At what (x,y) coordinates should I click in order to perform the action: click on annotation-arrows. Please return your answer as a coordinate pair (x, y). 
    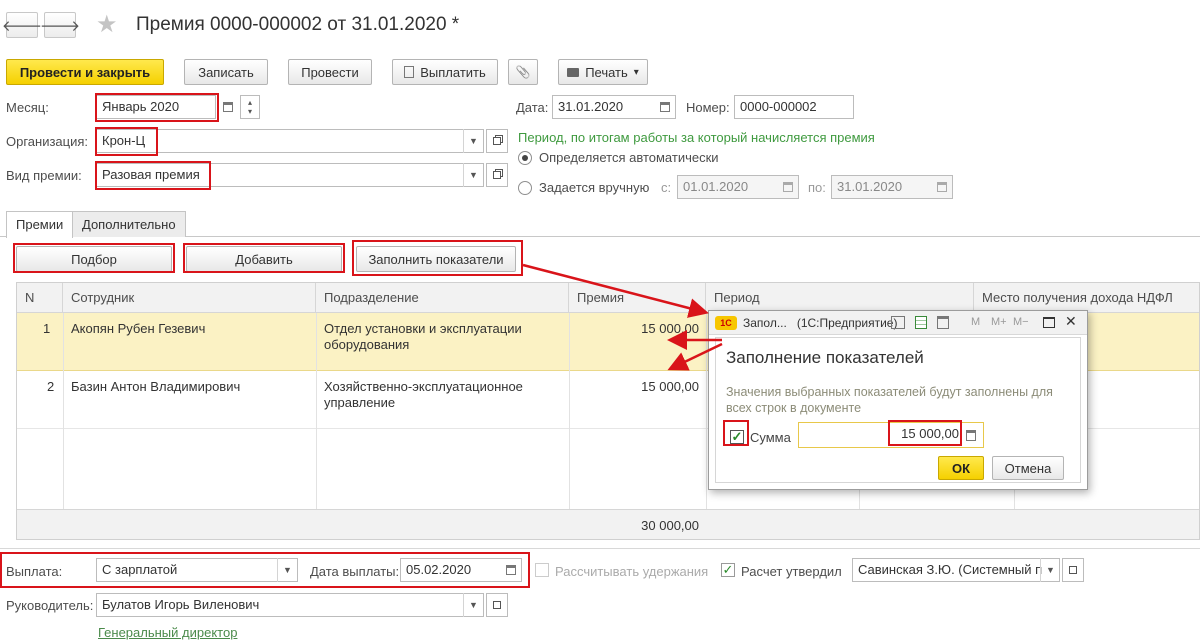
    Looking at the image, I should click on (622, 317).